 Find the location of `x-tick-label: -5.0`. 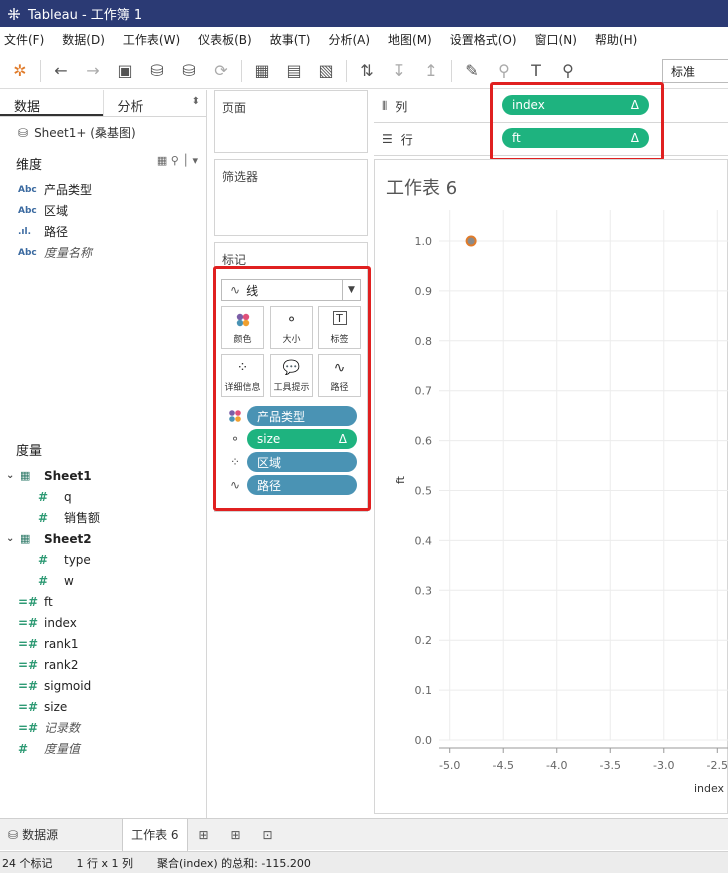

x-tick-label: -5.0 is located at coordinates (449, 765).